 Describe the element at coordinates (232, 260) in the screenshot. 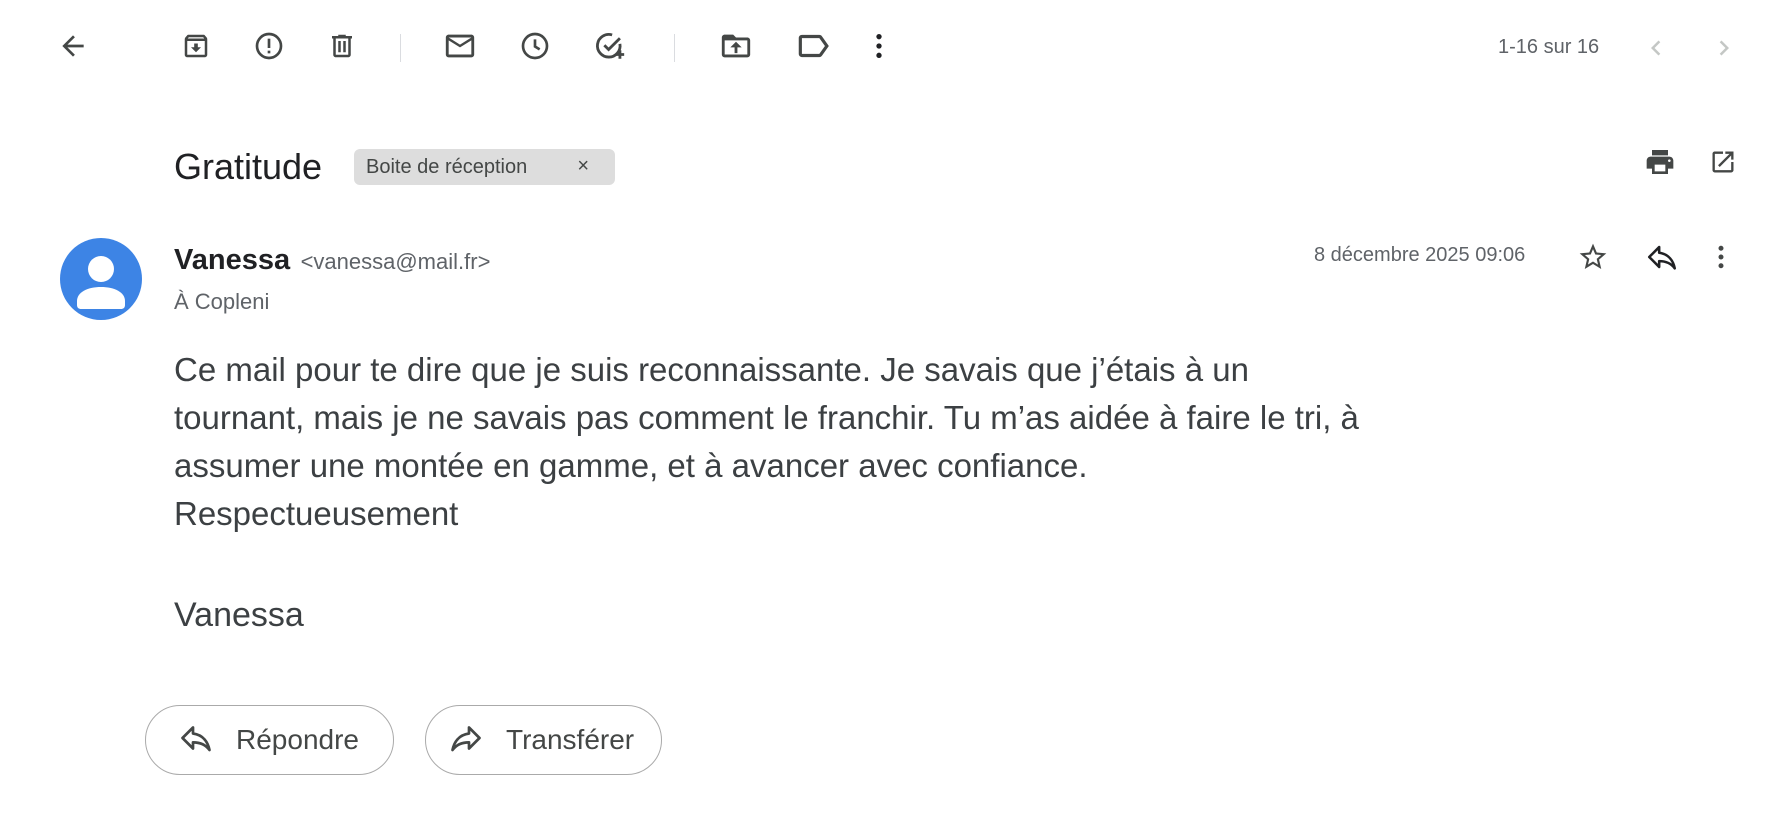

I see `sender-name: Vanessa` at that location.